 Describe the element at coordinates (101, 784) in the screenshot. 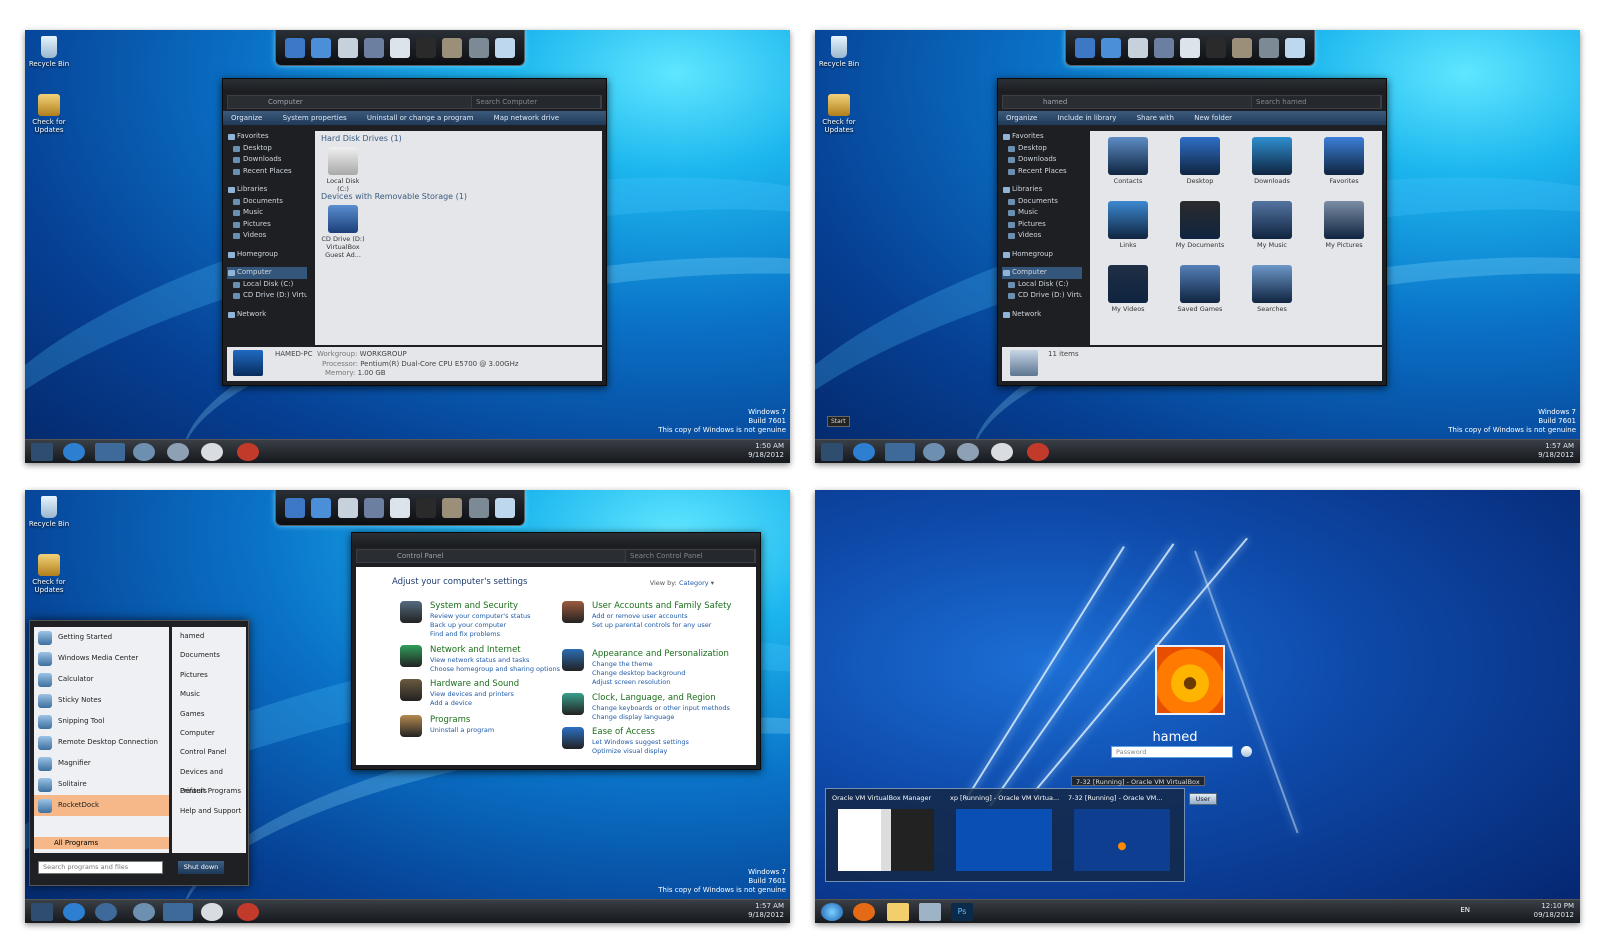

I see `start-menu-program: Solitaire` at that location.